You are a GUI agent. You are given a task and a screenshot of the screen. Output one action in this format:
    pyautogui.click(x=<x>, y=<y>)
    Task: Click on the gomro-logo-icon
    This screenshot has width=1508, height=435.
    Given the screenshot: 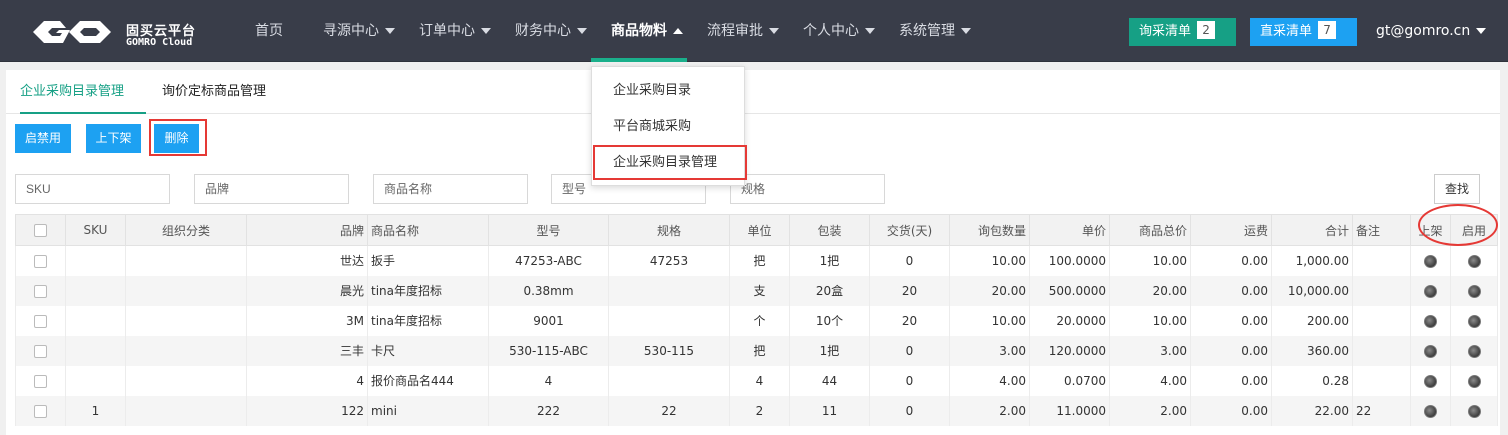 What is the action you would take?
    pyautogui.click(x=72, y=32)
    